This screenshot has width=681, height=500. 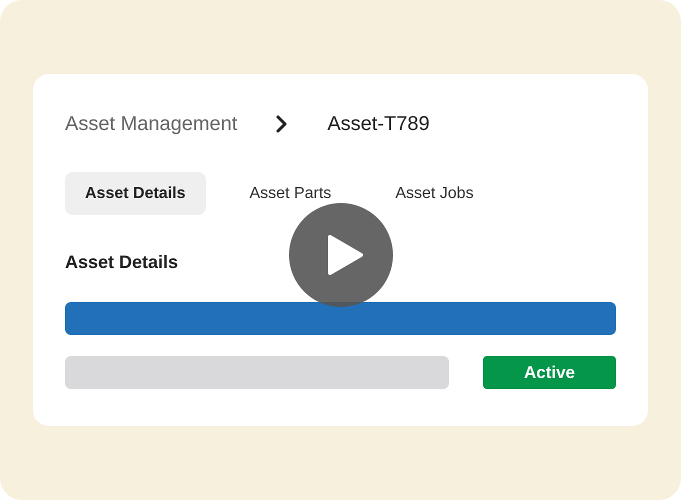 What do you see at coordinates (345, 255) in the screenshot?
I see `play-icon` at bounding box center [345, 255].